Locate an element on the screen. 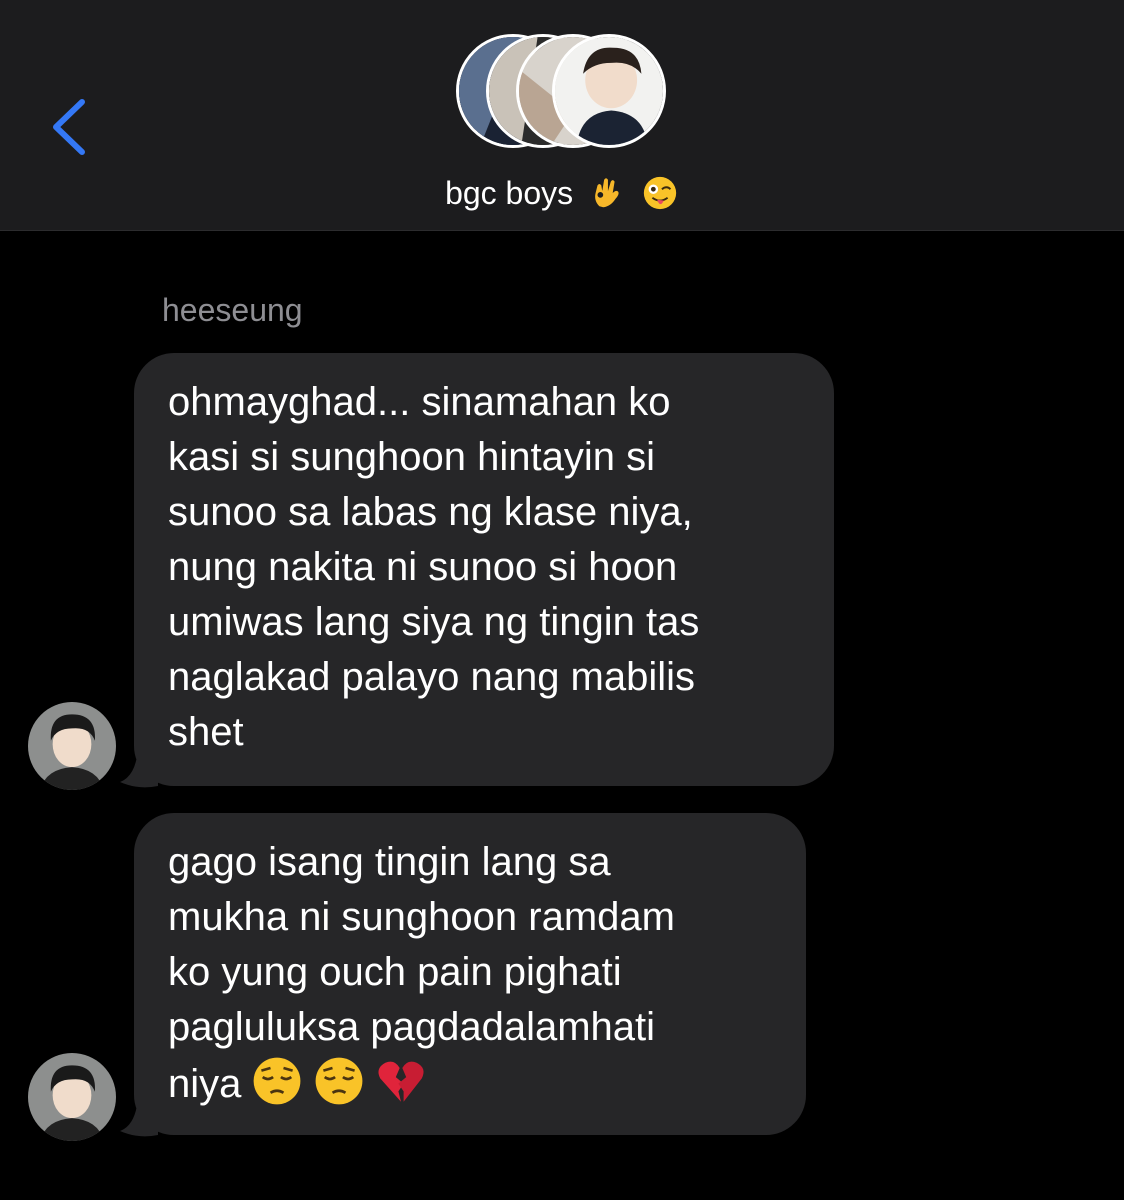 The height and width of the screenshot is (1200, 1124). back-button is located at coordinates (70, 127).